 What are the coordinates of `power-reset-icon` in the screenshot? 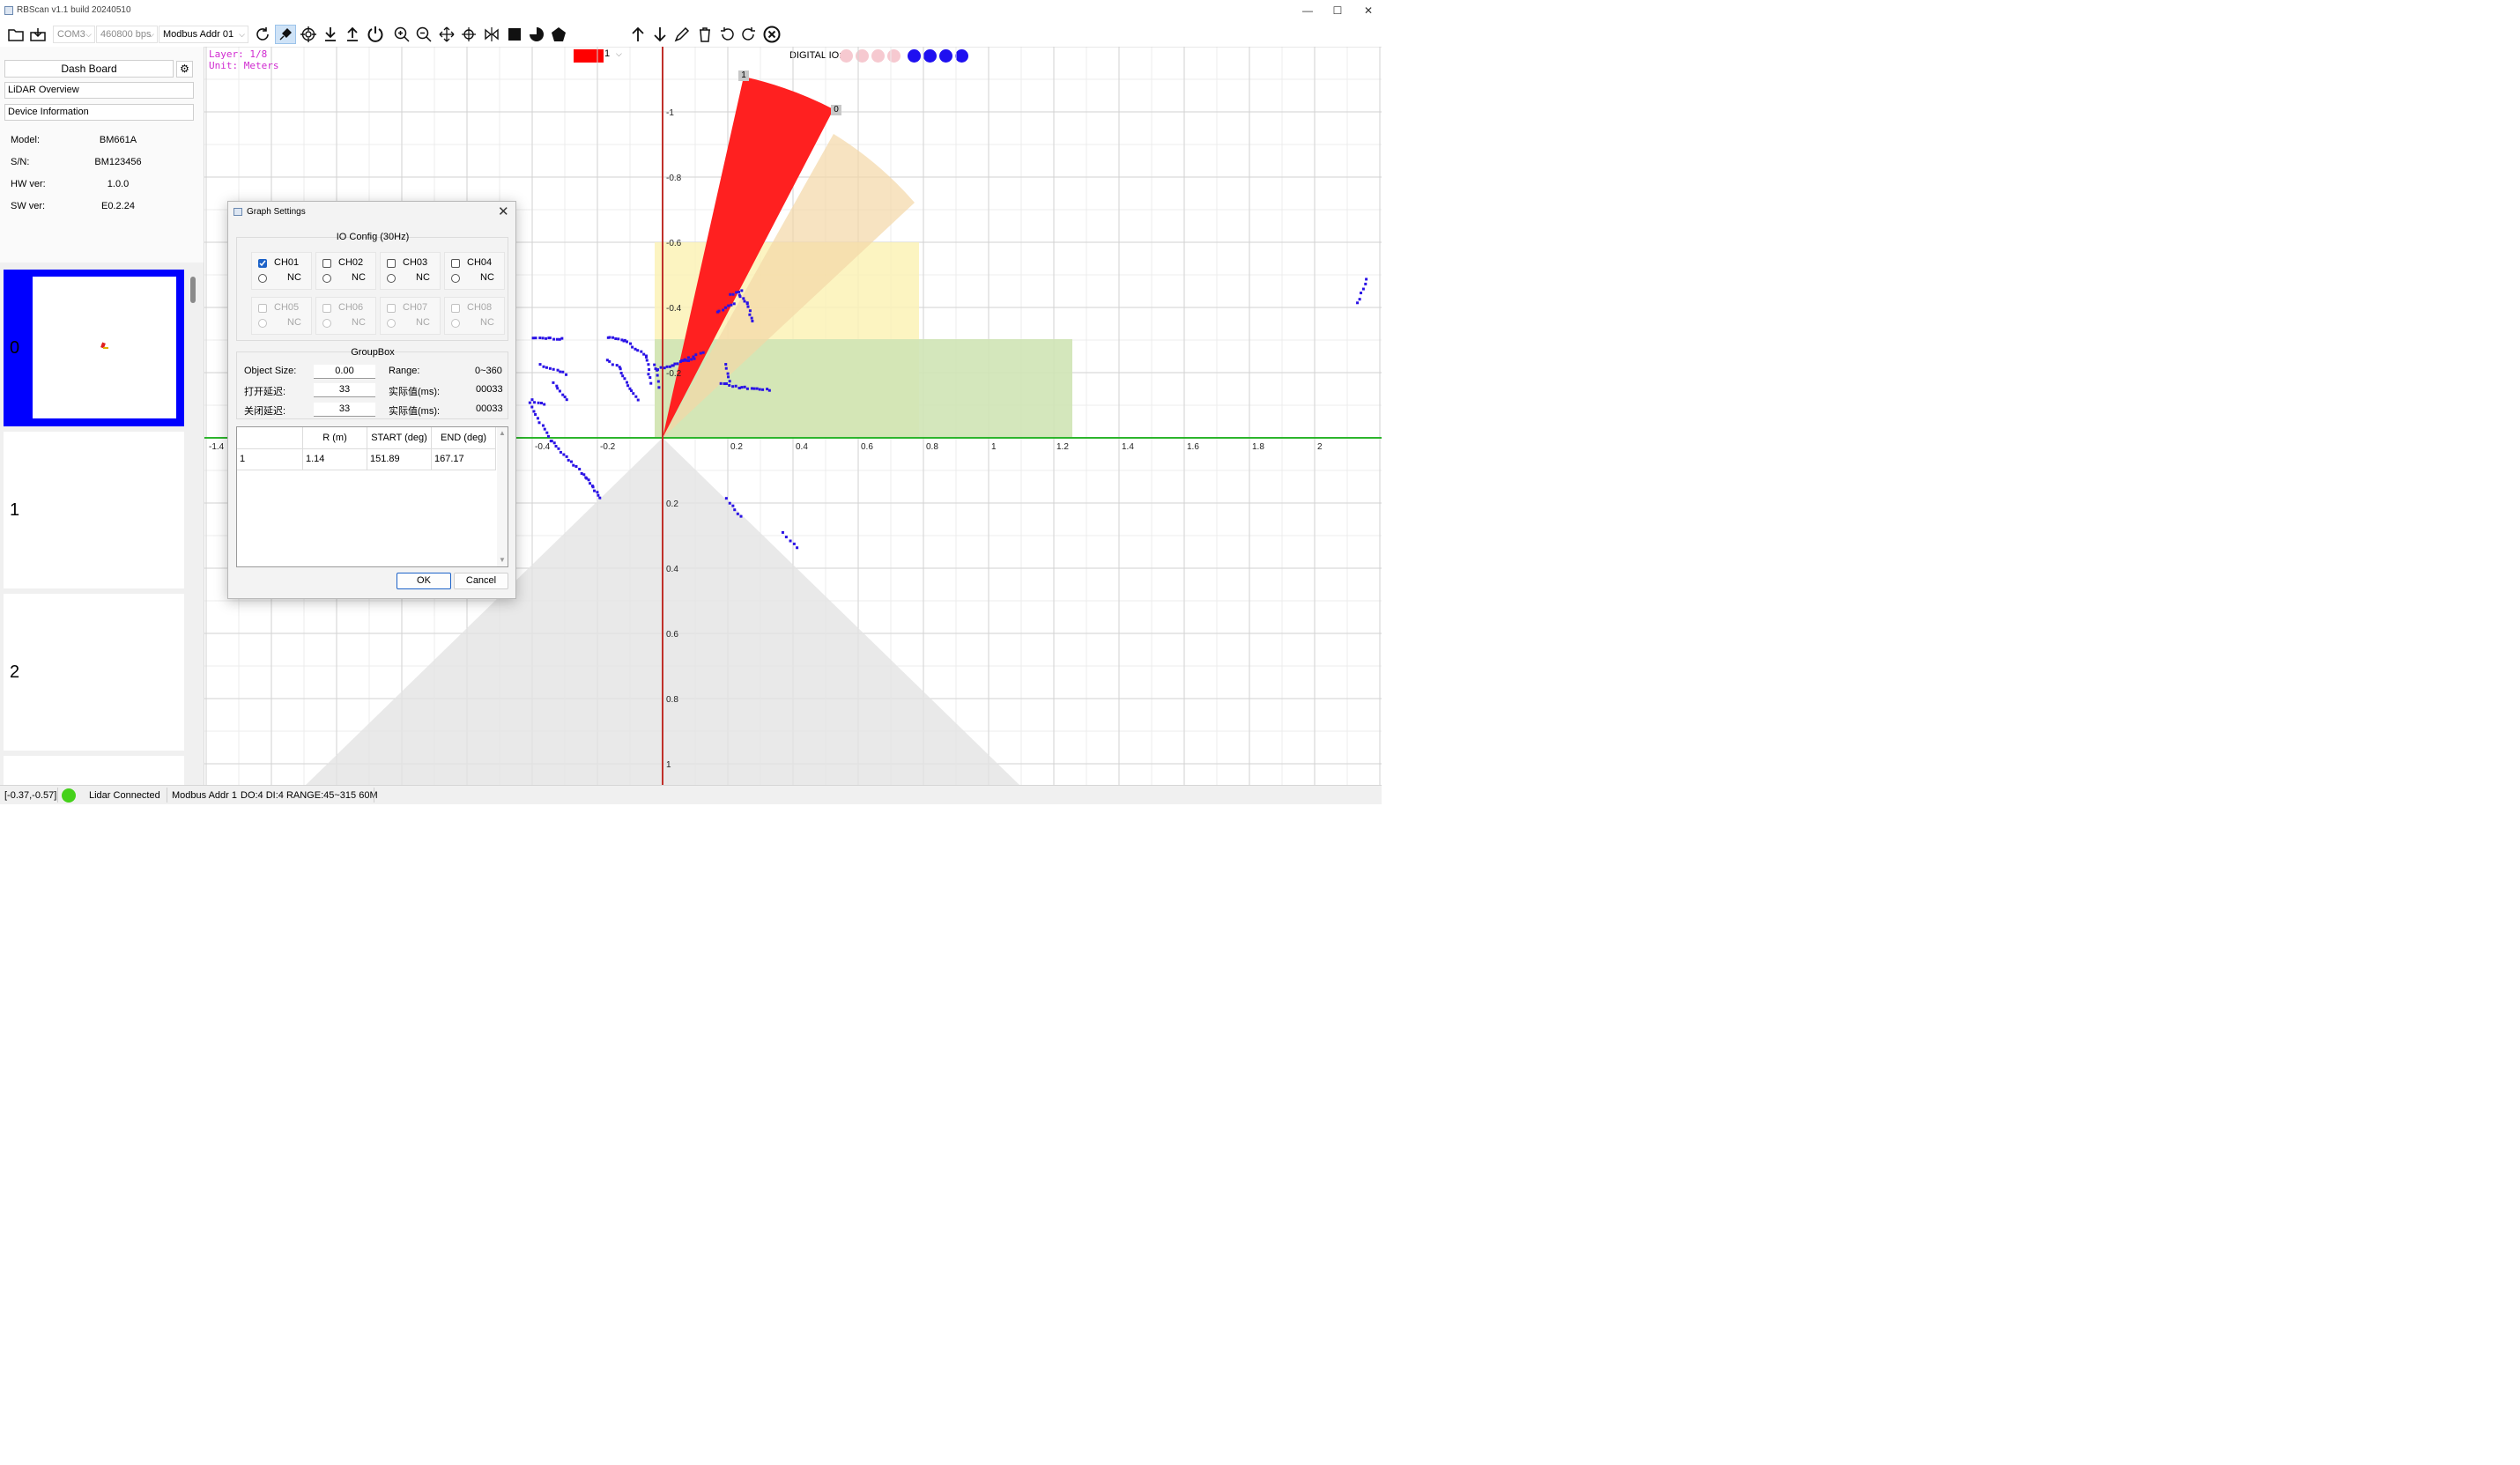 It's located at (375, 35).